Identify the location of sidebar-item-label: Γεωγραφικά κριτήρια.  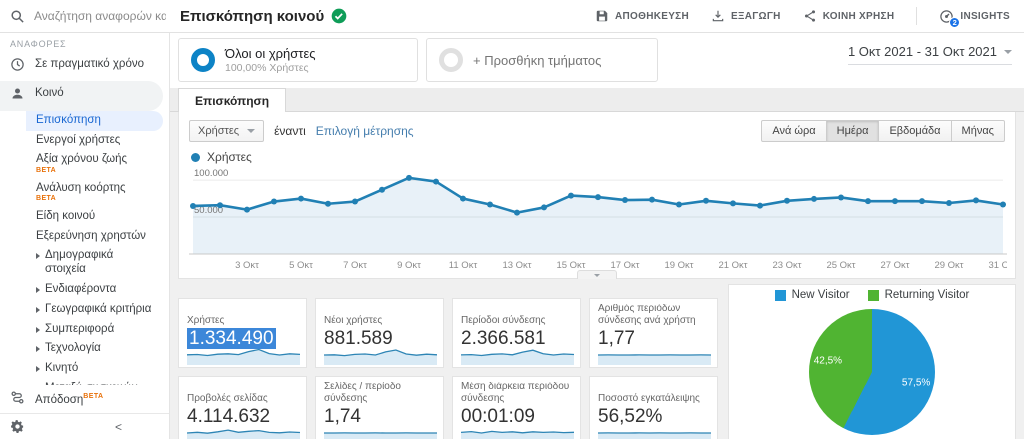
(98, 308).